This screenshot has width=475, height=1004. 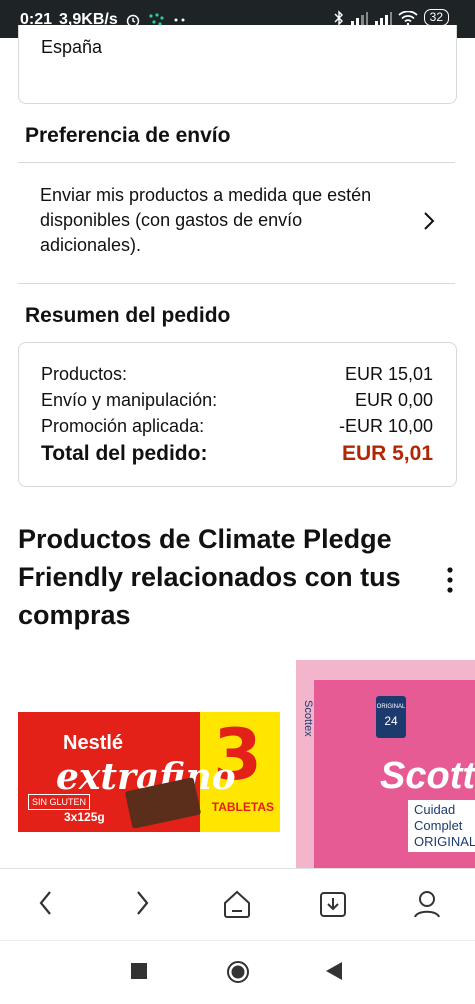 What do you see at coordinates (338, 17) in the screenshot?
I see `bluetooth-icon` at bounding box center [338, 17].